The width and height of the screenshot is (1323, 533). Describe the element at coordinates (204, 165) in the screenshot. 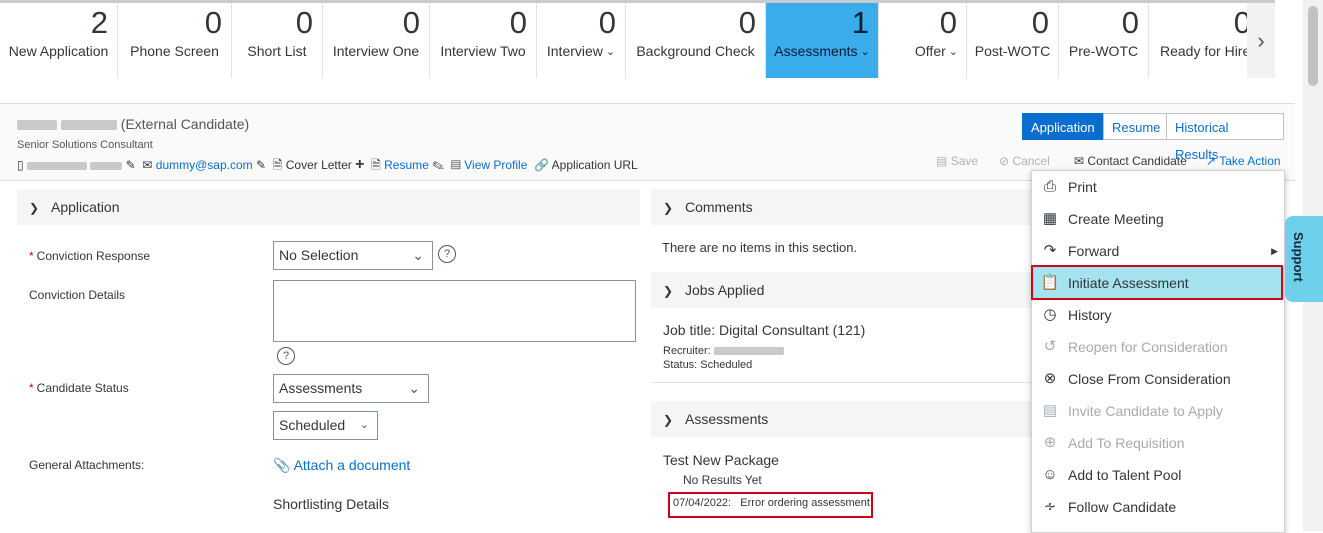

I see `email-link: dummy@sap.com` at that location.